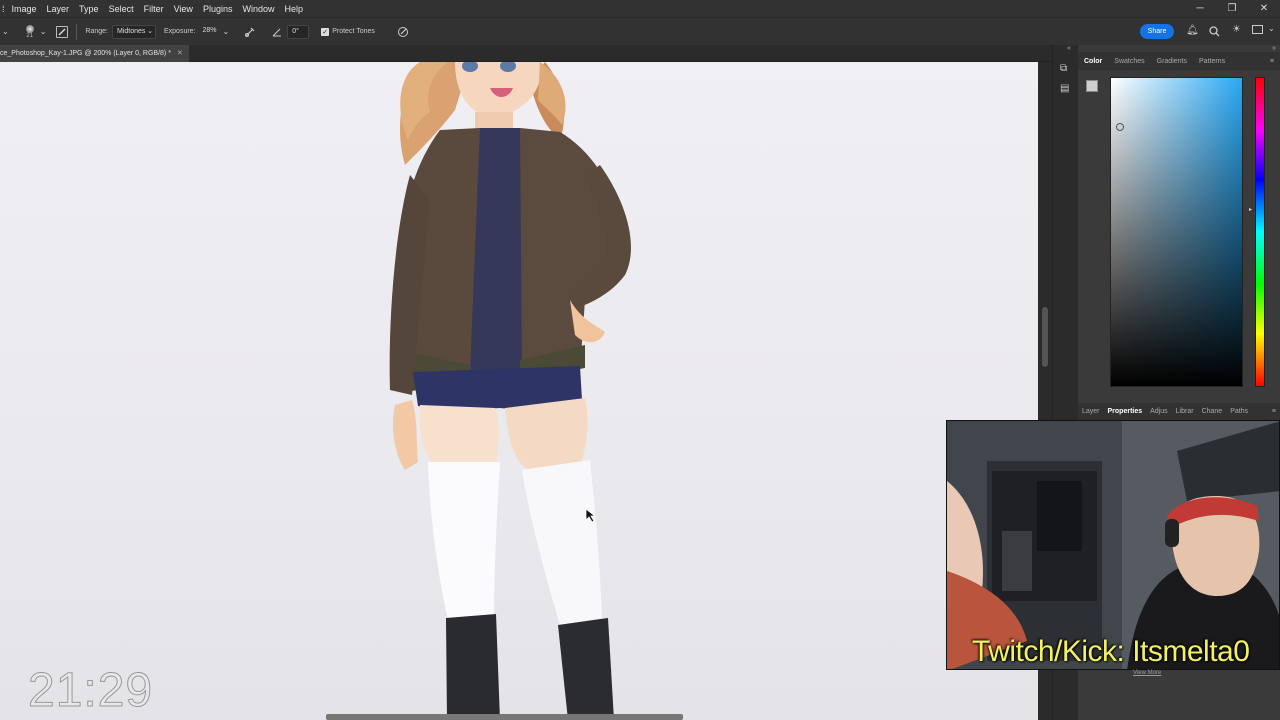 This screenshot has height=720, width=1280. Describe the element at coordinates (96, 31) in the screenshot. I see `range-label: Range:` at that location.